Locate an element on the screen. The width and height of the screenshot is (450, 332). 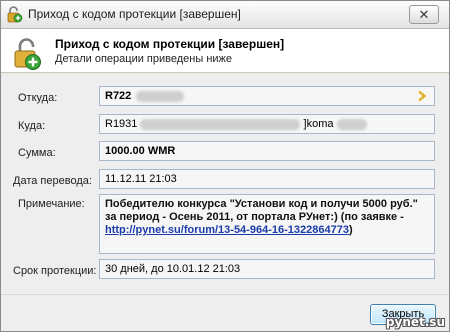
protection-value: 30 дней, до 10.01.12 21:03 is located at coordinates (173, 269).